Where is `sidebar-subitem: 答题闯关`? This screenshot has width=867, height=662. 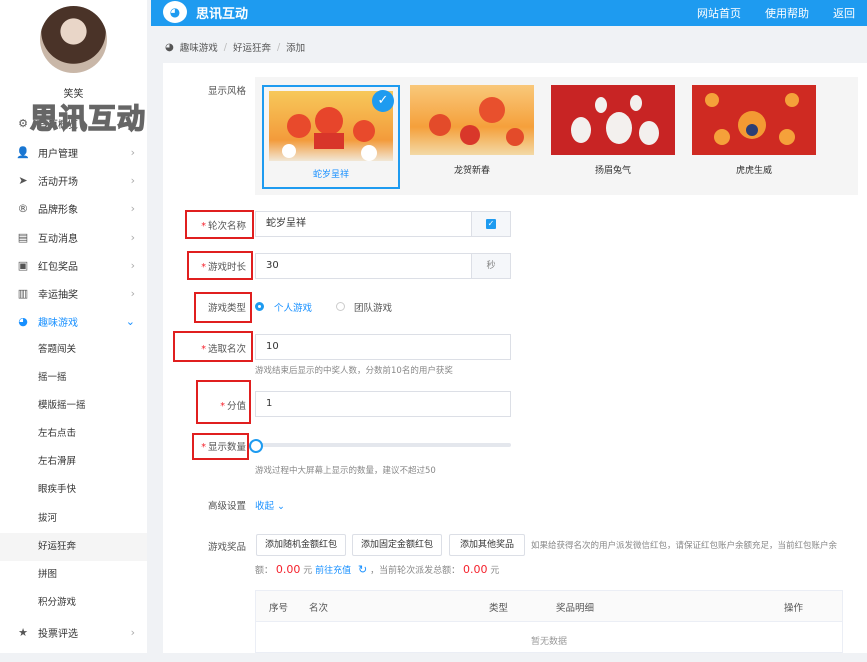
sidebar-subitem: 答题闯关 is located at coordinates (73, 350).